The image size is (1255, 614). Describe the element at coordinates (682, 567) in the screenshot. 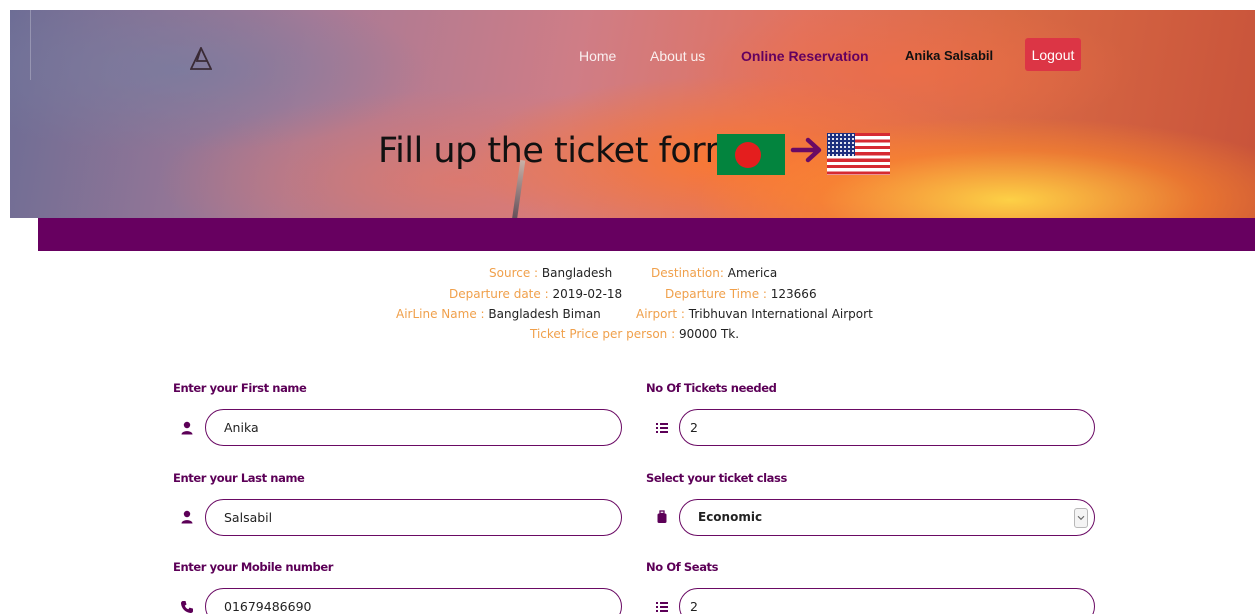

I see `seats-label: No Of Seats` at that location.